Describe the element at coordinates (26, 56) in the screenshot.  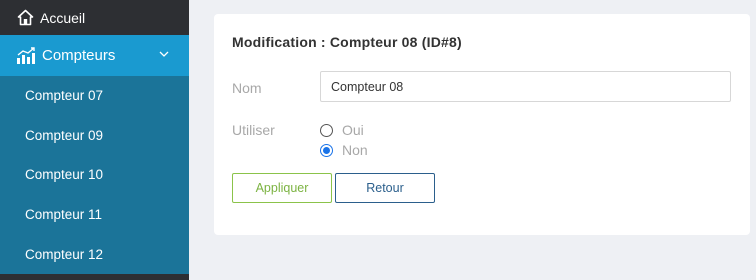
I see `chart-icon` at that location.